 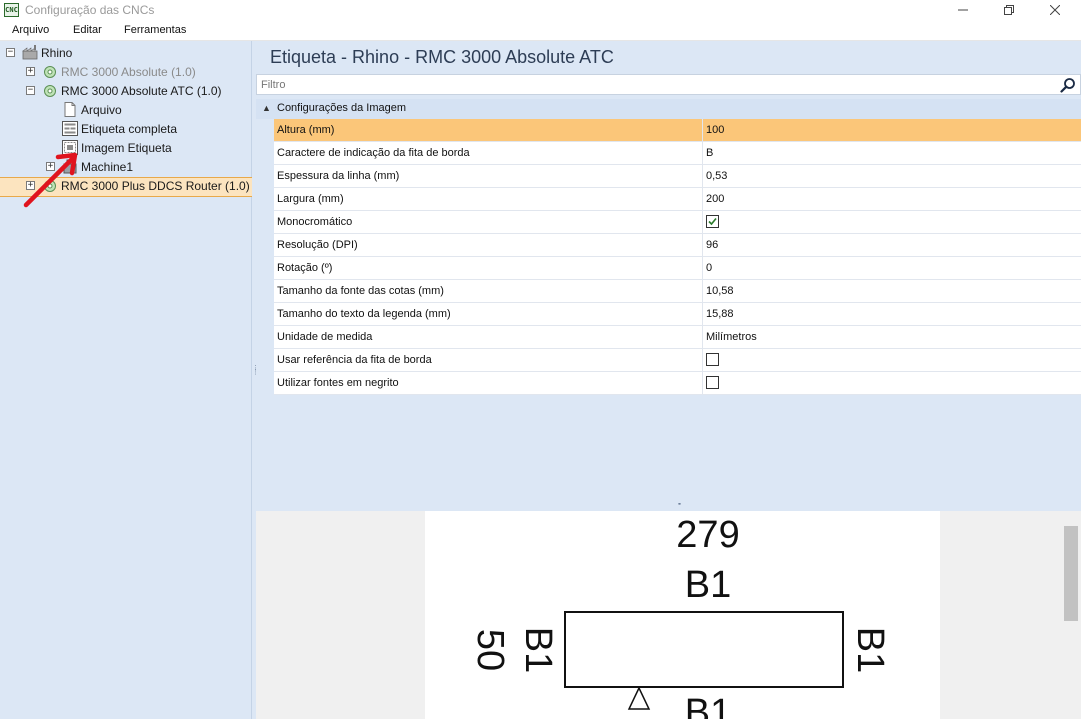 I want to click on orientation-marker-icon, so click(x=639, y=698).